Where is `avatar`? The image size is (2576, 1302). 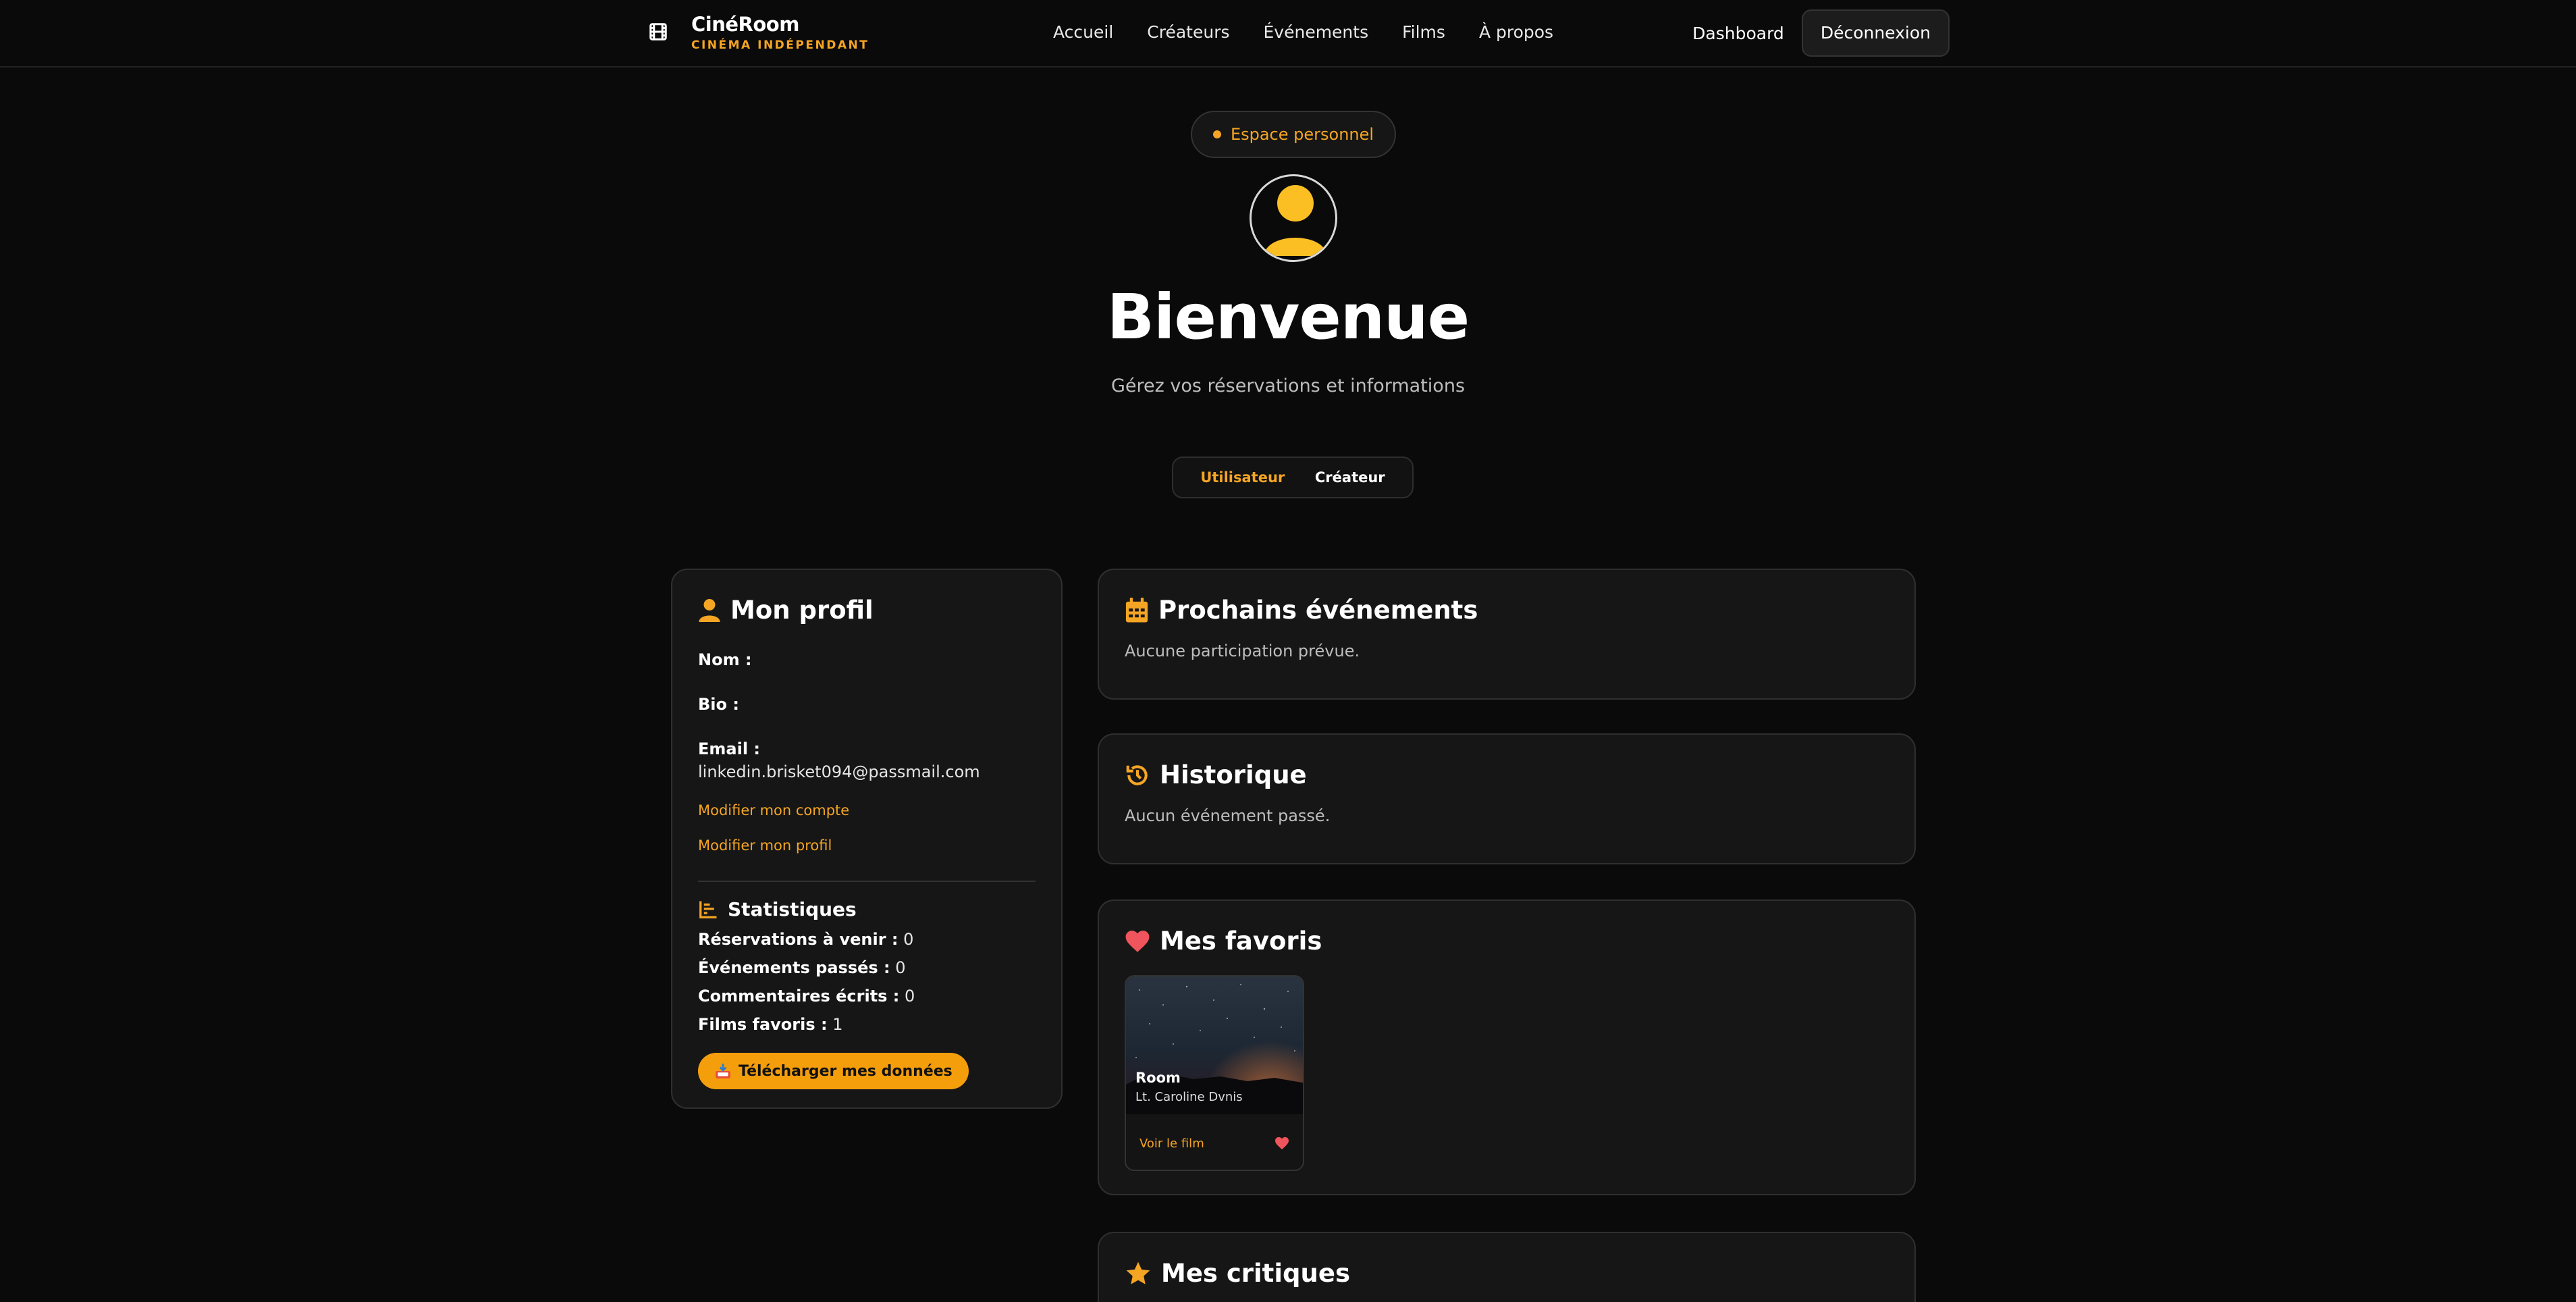 avatar is located at coordinates (1293, 218).